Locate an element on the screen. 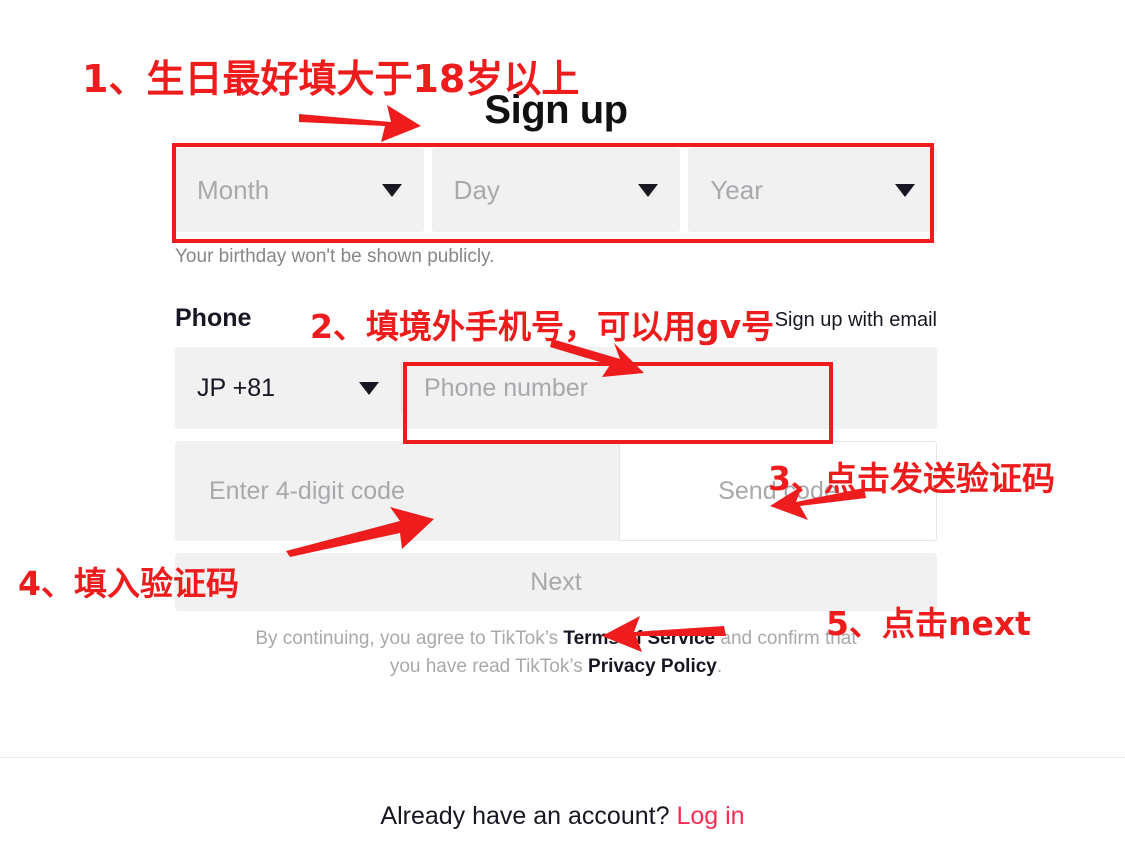  footer-divider is located at coordinates (562, 757).